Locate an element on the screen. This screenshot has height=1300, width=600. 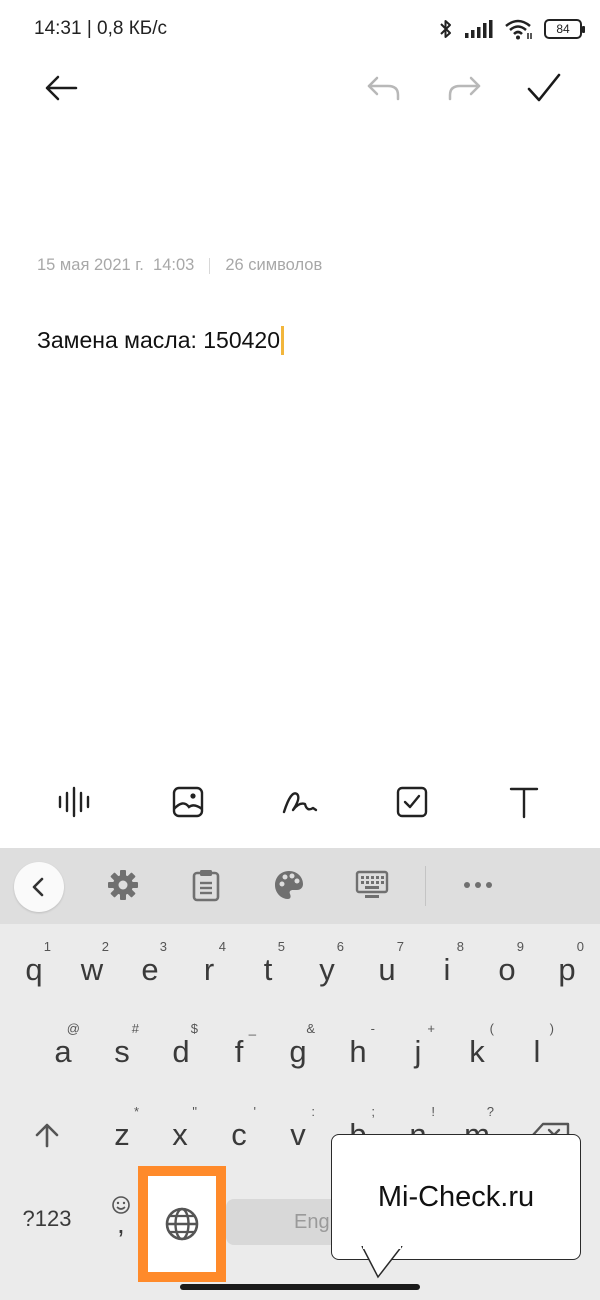
key-x: x " is located at coordinates (180, 1135).